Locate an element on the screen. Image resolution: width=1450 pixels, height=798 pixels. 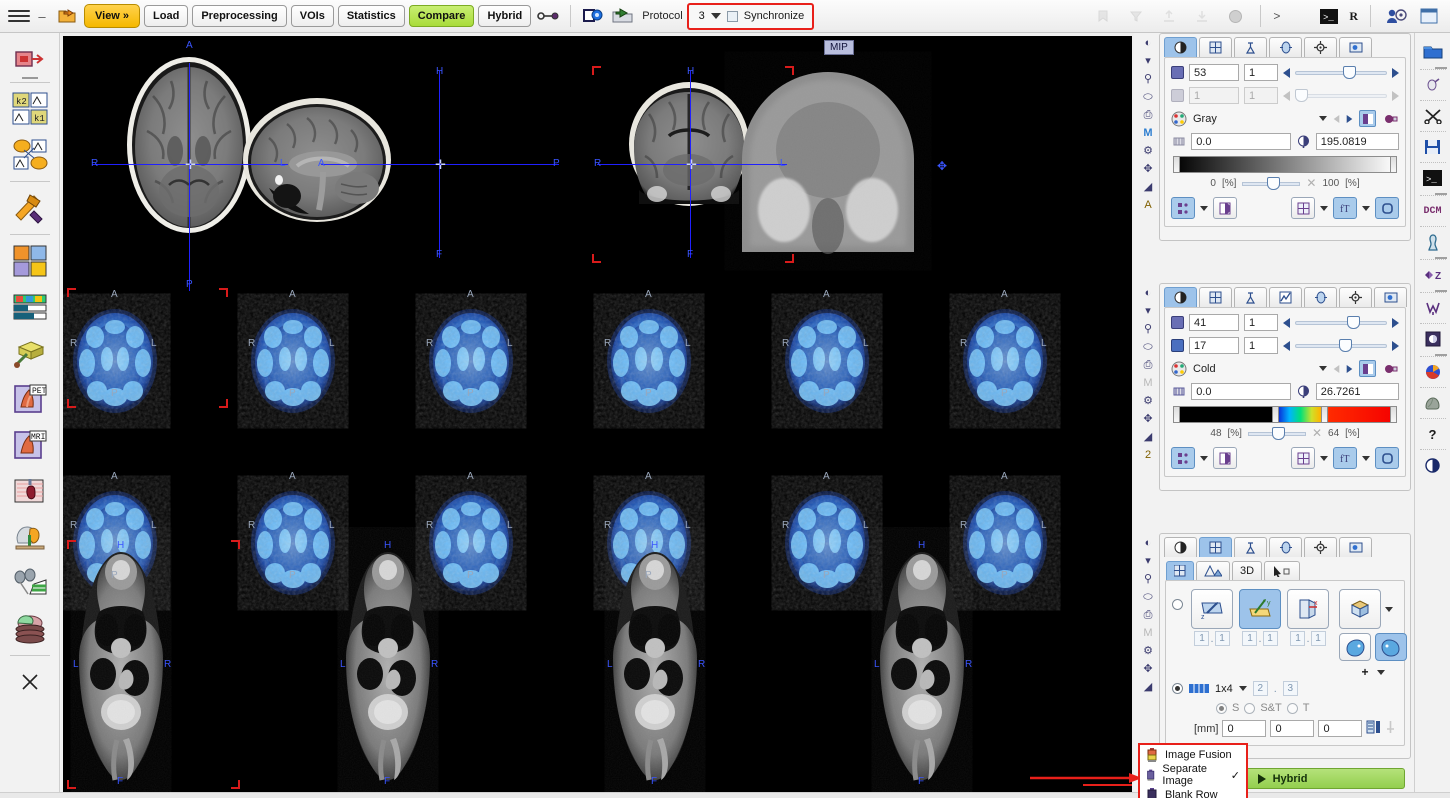
reset-window-icon: ✕ is located at coordinates (1317, 433).